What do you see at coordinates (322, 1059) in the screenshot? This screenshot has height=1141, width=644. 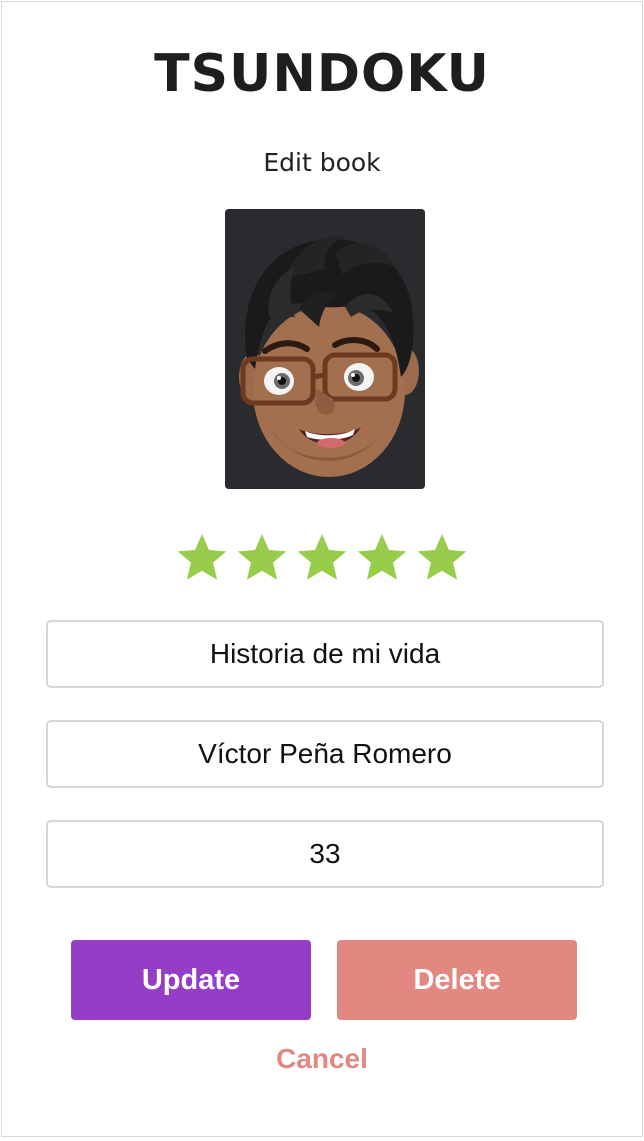 I see `cancel-link: Cancel` at bounding box center [322, 1059].